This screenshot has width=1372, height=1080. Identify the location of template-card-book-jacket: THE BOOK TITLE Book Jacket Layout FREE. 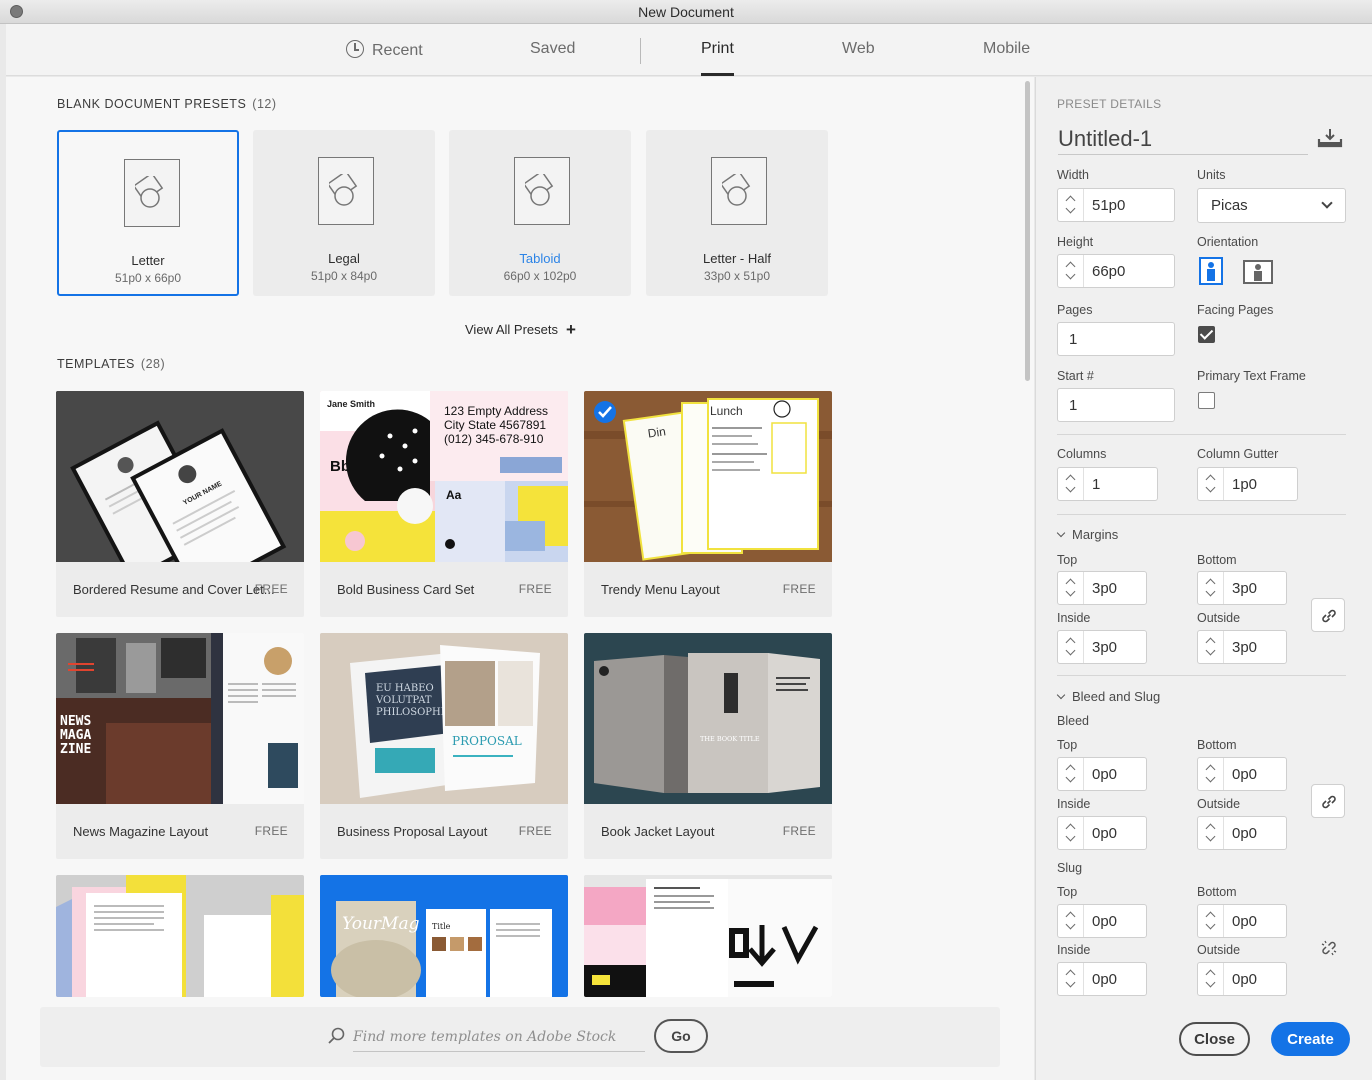
(708, 746).